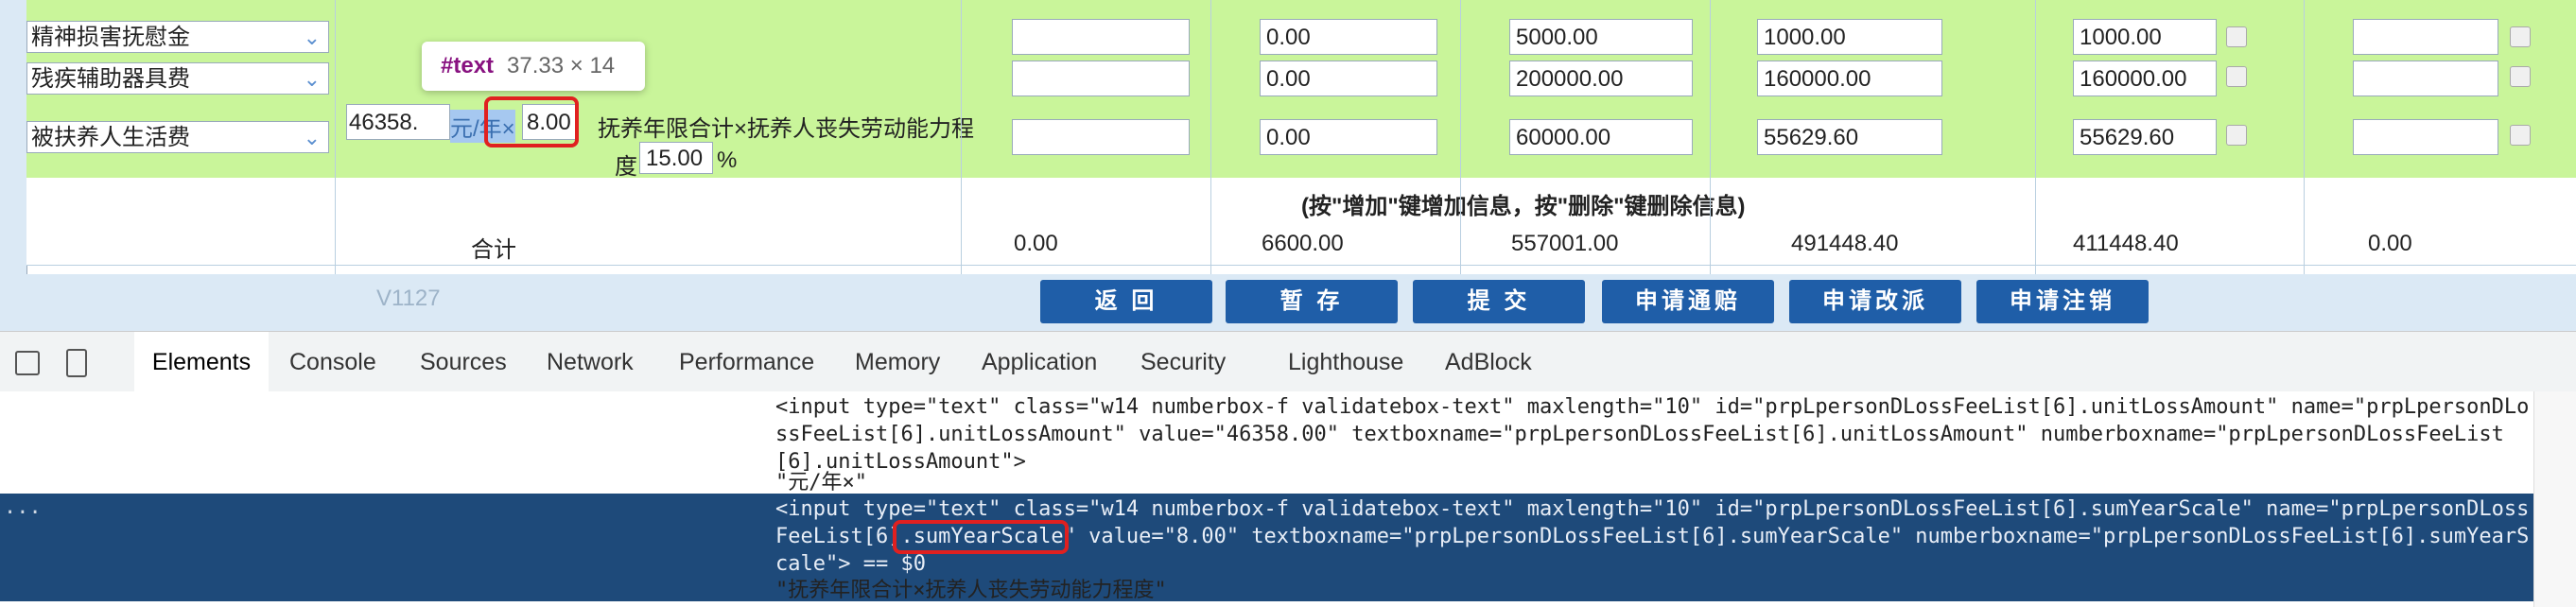 The height and width of the screenshot is (607, 2576). I want to click on percent-sign: %, so click(727, 160).